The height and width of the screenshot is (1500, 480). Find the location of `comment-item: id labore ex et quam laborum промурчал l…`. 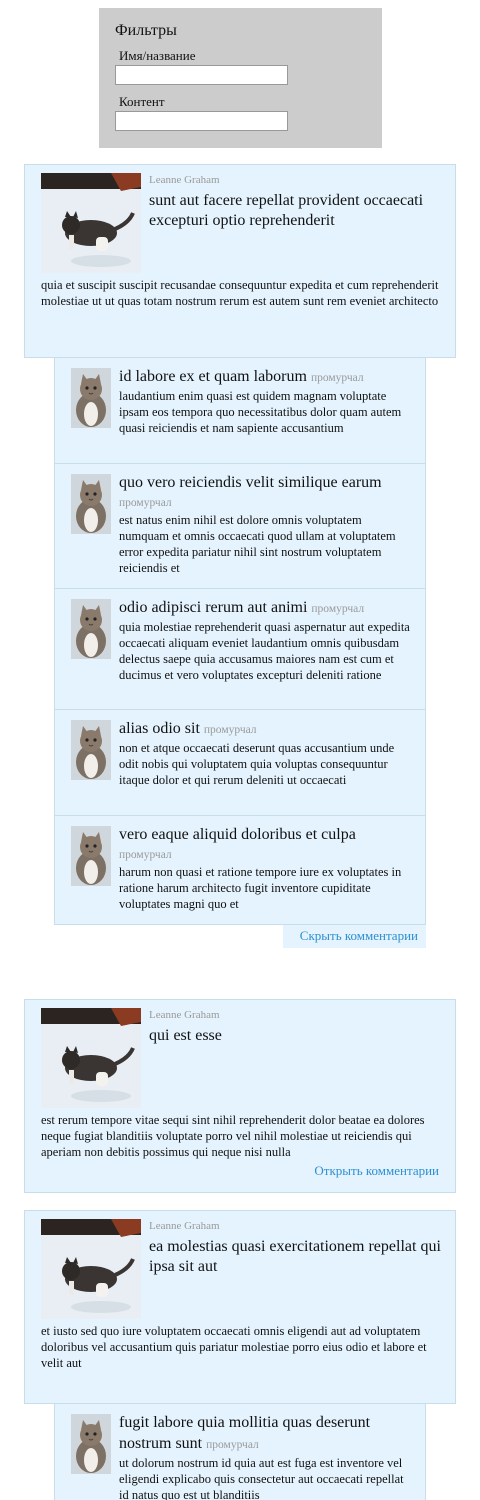

comment-item: id labore ex et quam laborum промурчал l… is located at coordinates (240, 411).